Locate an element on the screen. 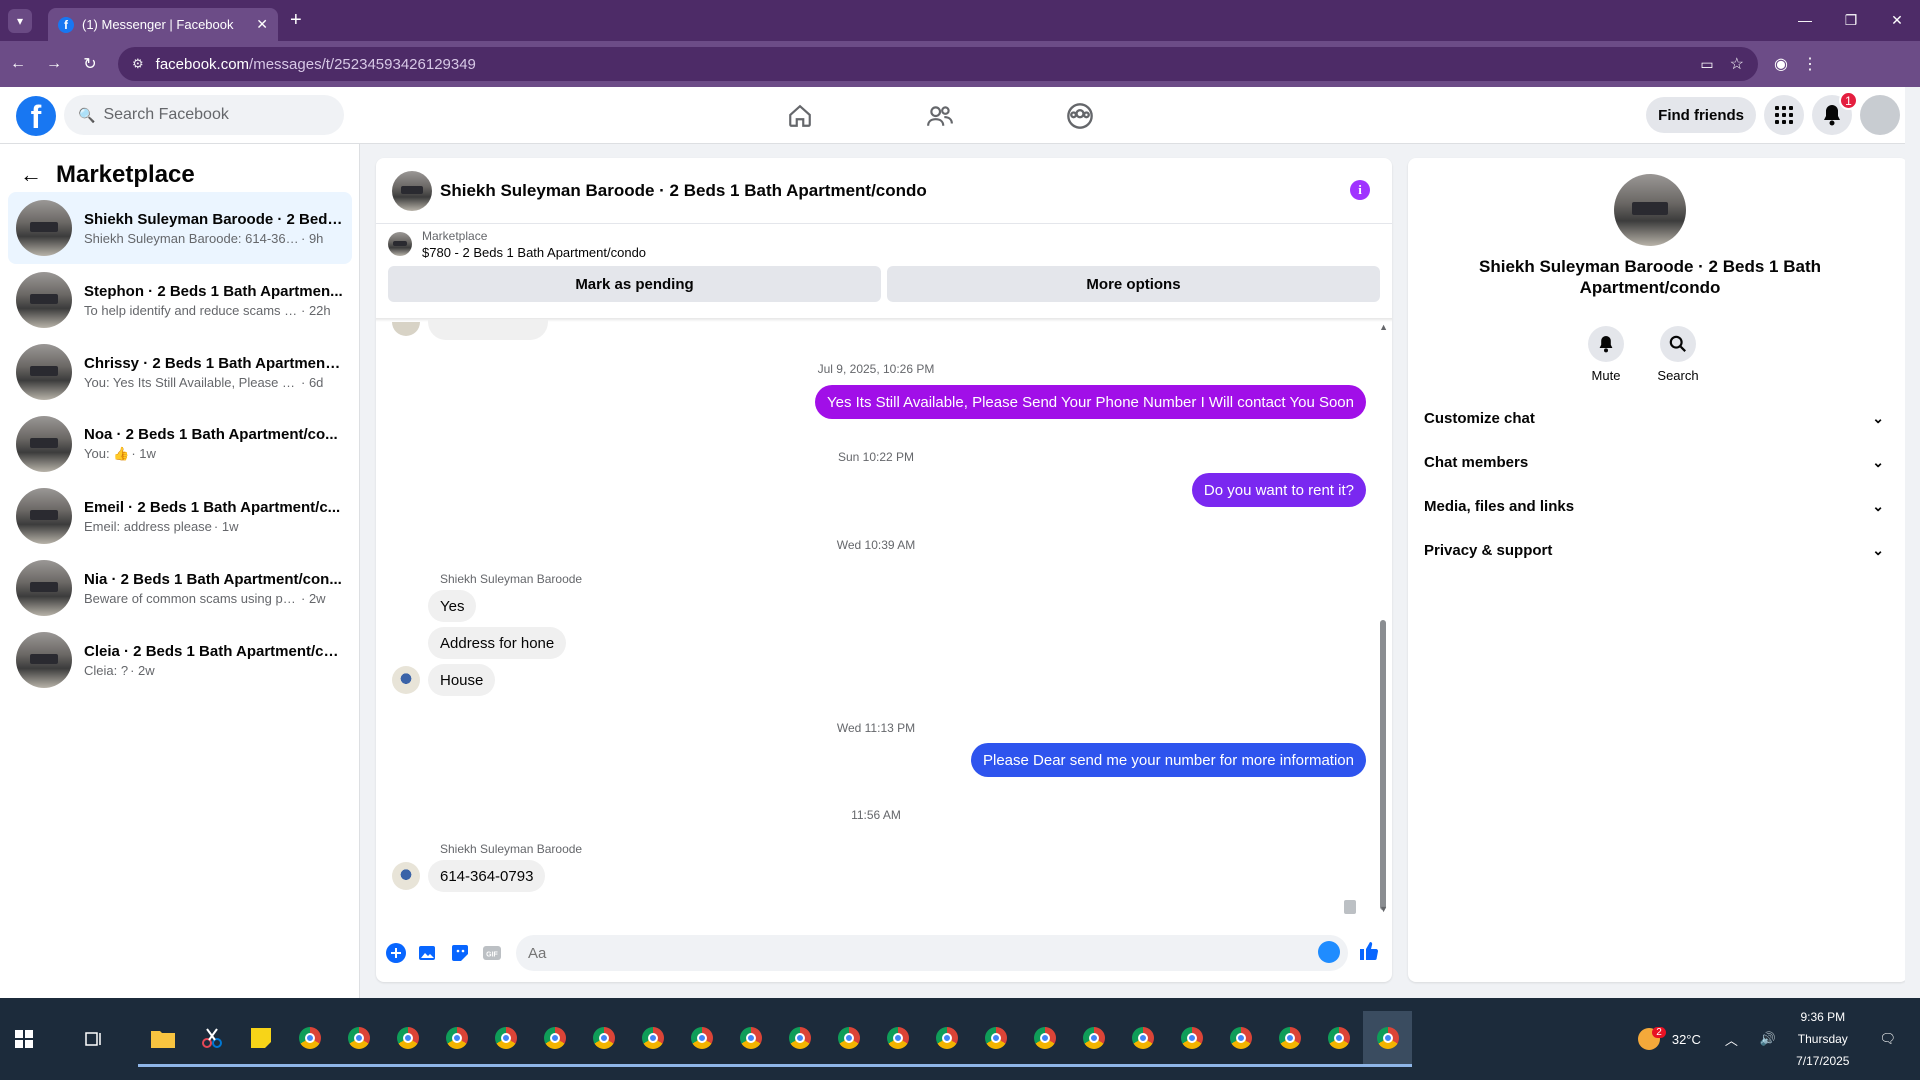 This screenshot has height=1080, width=1920. friends-icon is located at coordinates (940, 116).